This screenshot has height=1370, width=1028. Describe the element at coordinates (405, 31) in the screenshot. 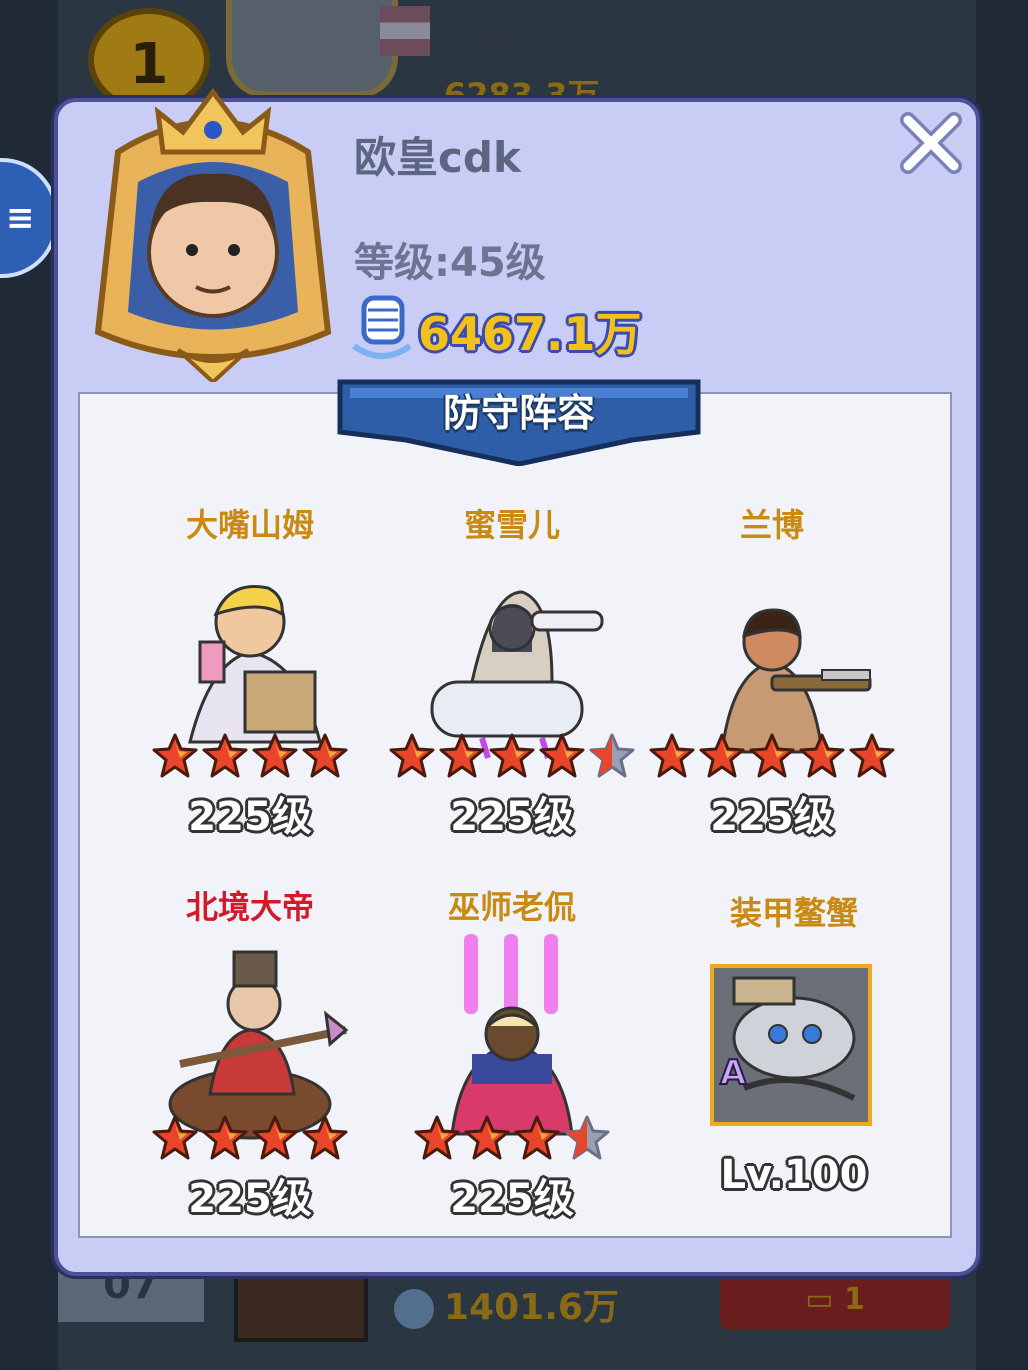

I see `flag-icon` at that location.